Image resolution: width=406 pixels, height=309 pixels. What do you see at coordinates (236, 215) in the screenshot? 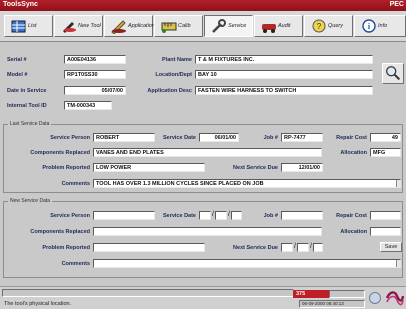
I see `new-service-date-year` at bounding box center [236, 215].